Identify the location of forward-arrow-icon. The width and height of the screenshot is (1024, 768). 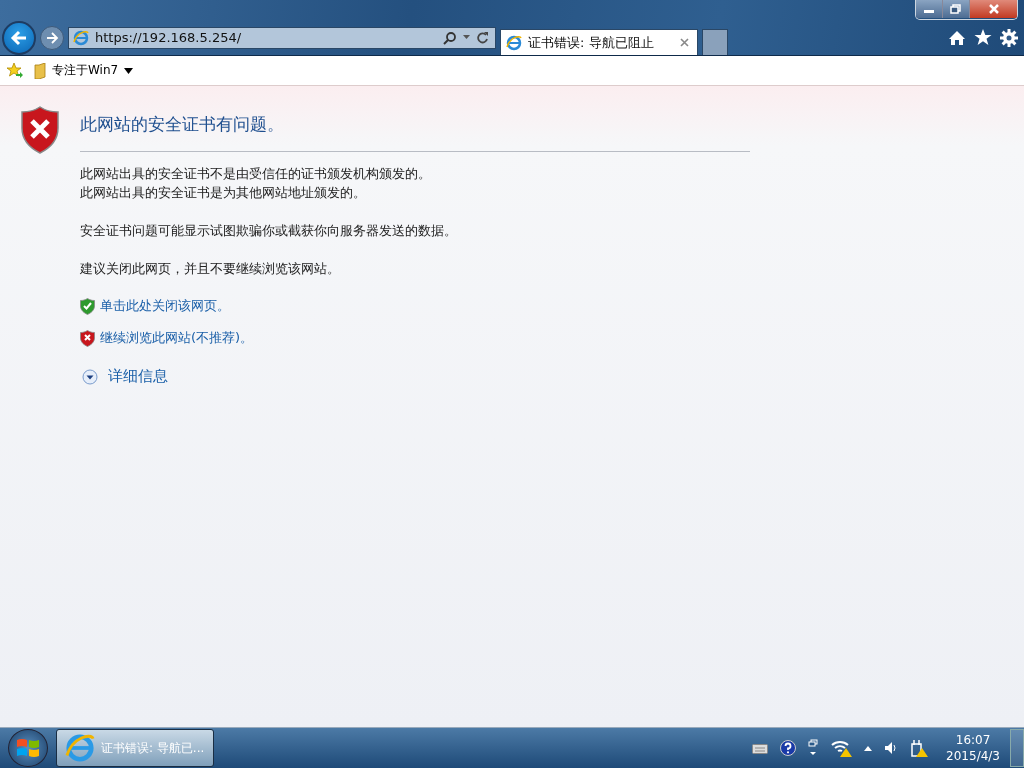
(52, 37).